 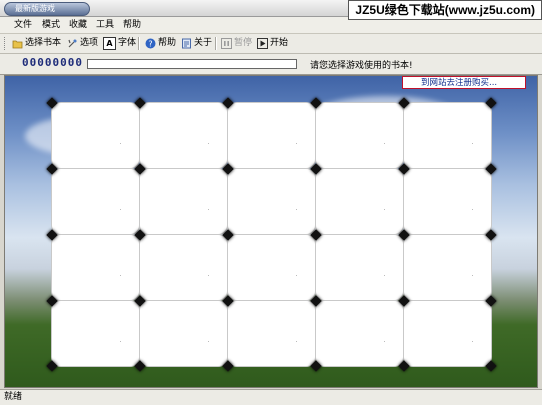 I want to click on progress-bar, so click(x=192, y=64).